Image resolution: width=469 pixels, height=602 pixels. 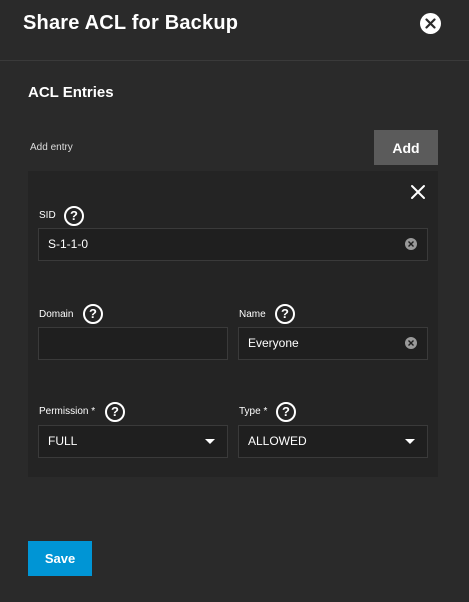 I want to click on domain-label: Domain, so click(x=56, y=314).